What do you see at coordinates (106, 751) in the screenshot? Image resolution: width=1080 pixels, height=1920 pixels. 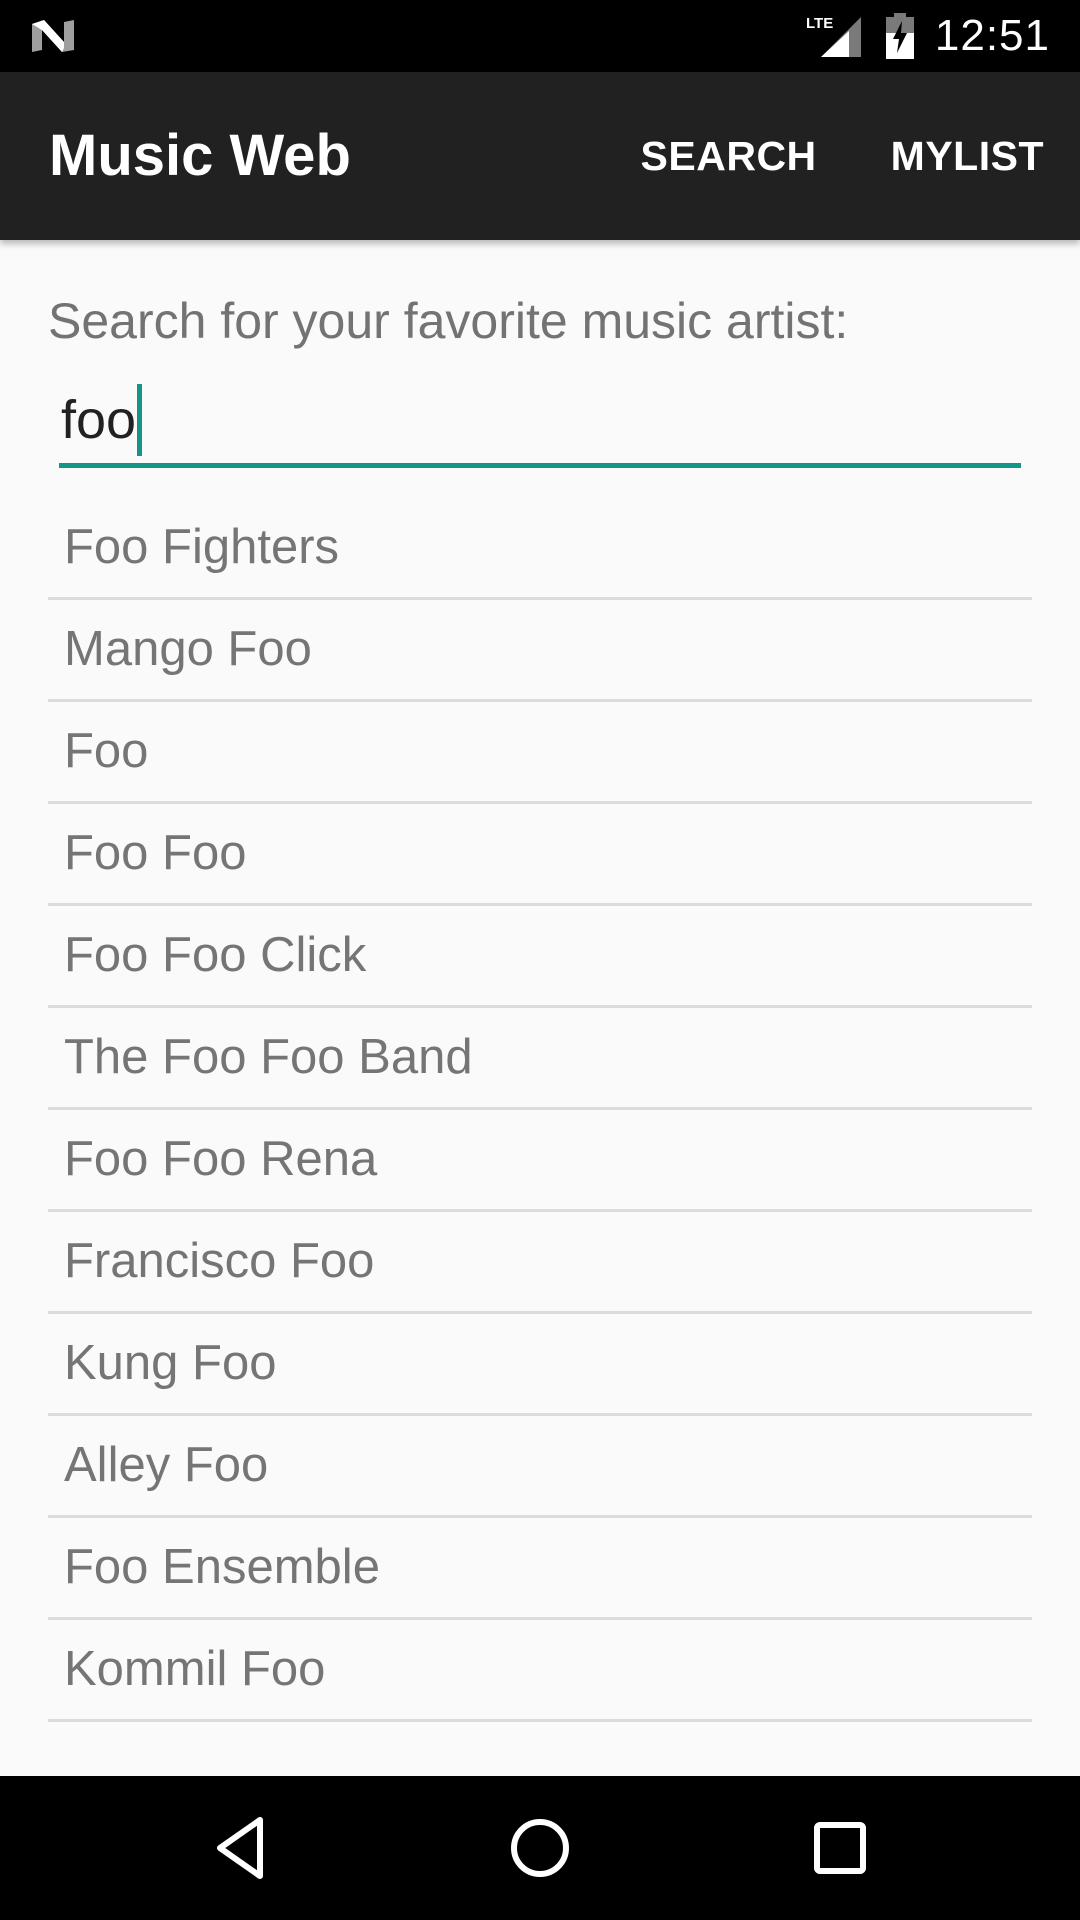 I see `list-item-label: Foo` at bounding box center [106, 751].